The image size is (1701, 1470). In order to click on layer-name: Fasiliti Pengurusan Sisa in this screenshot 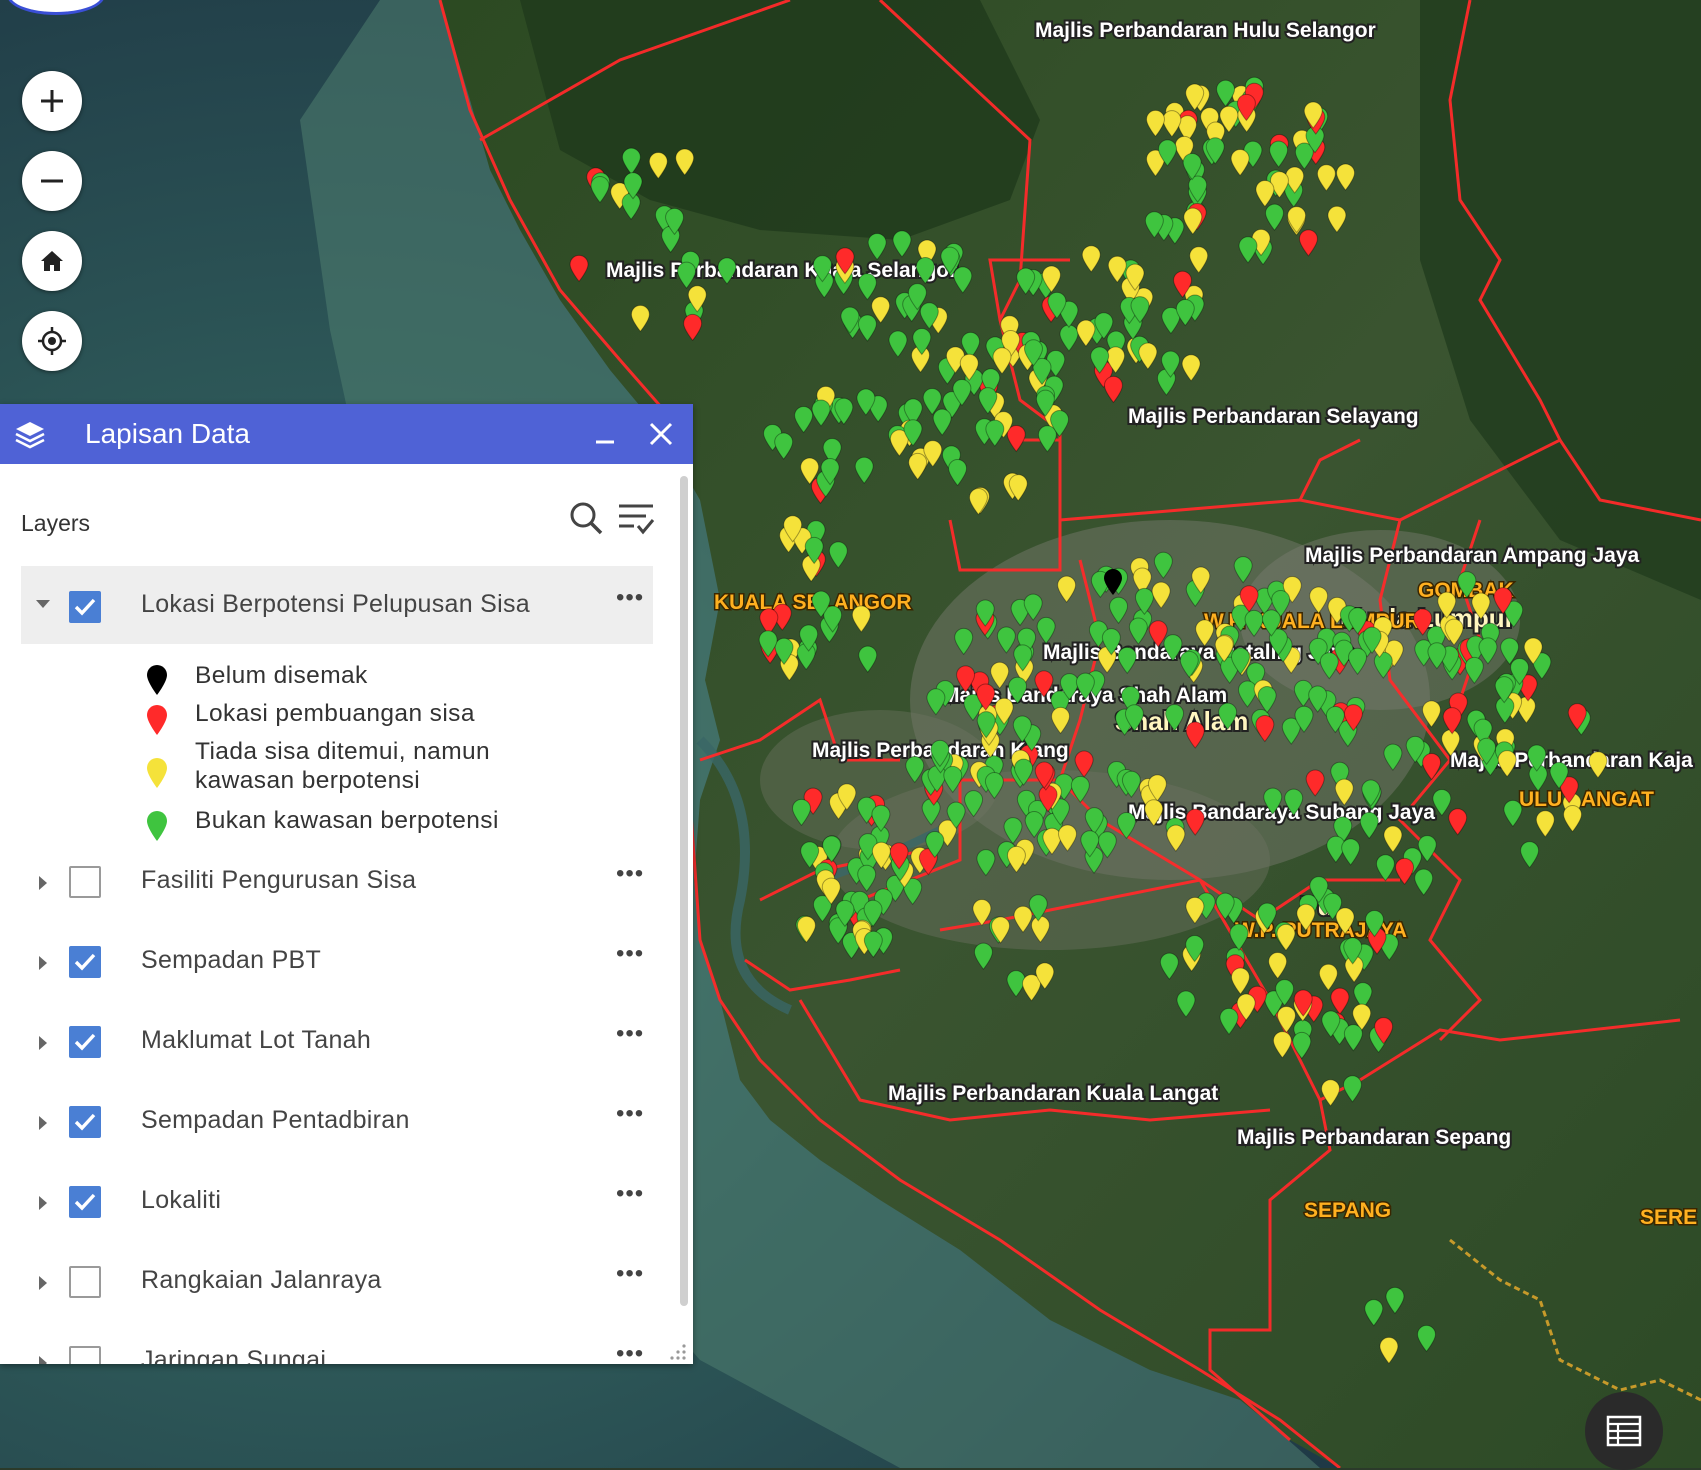, I will do `click(279, 880)`.